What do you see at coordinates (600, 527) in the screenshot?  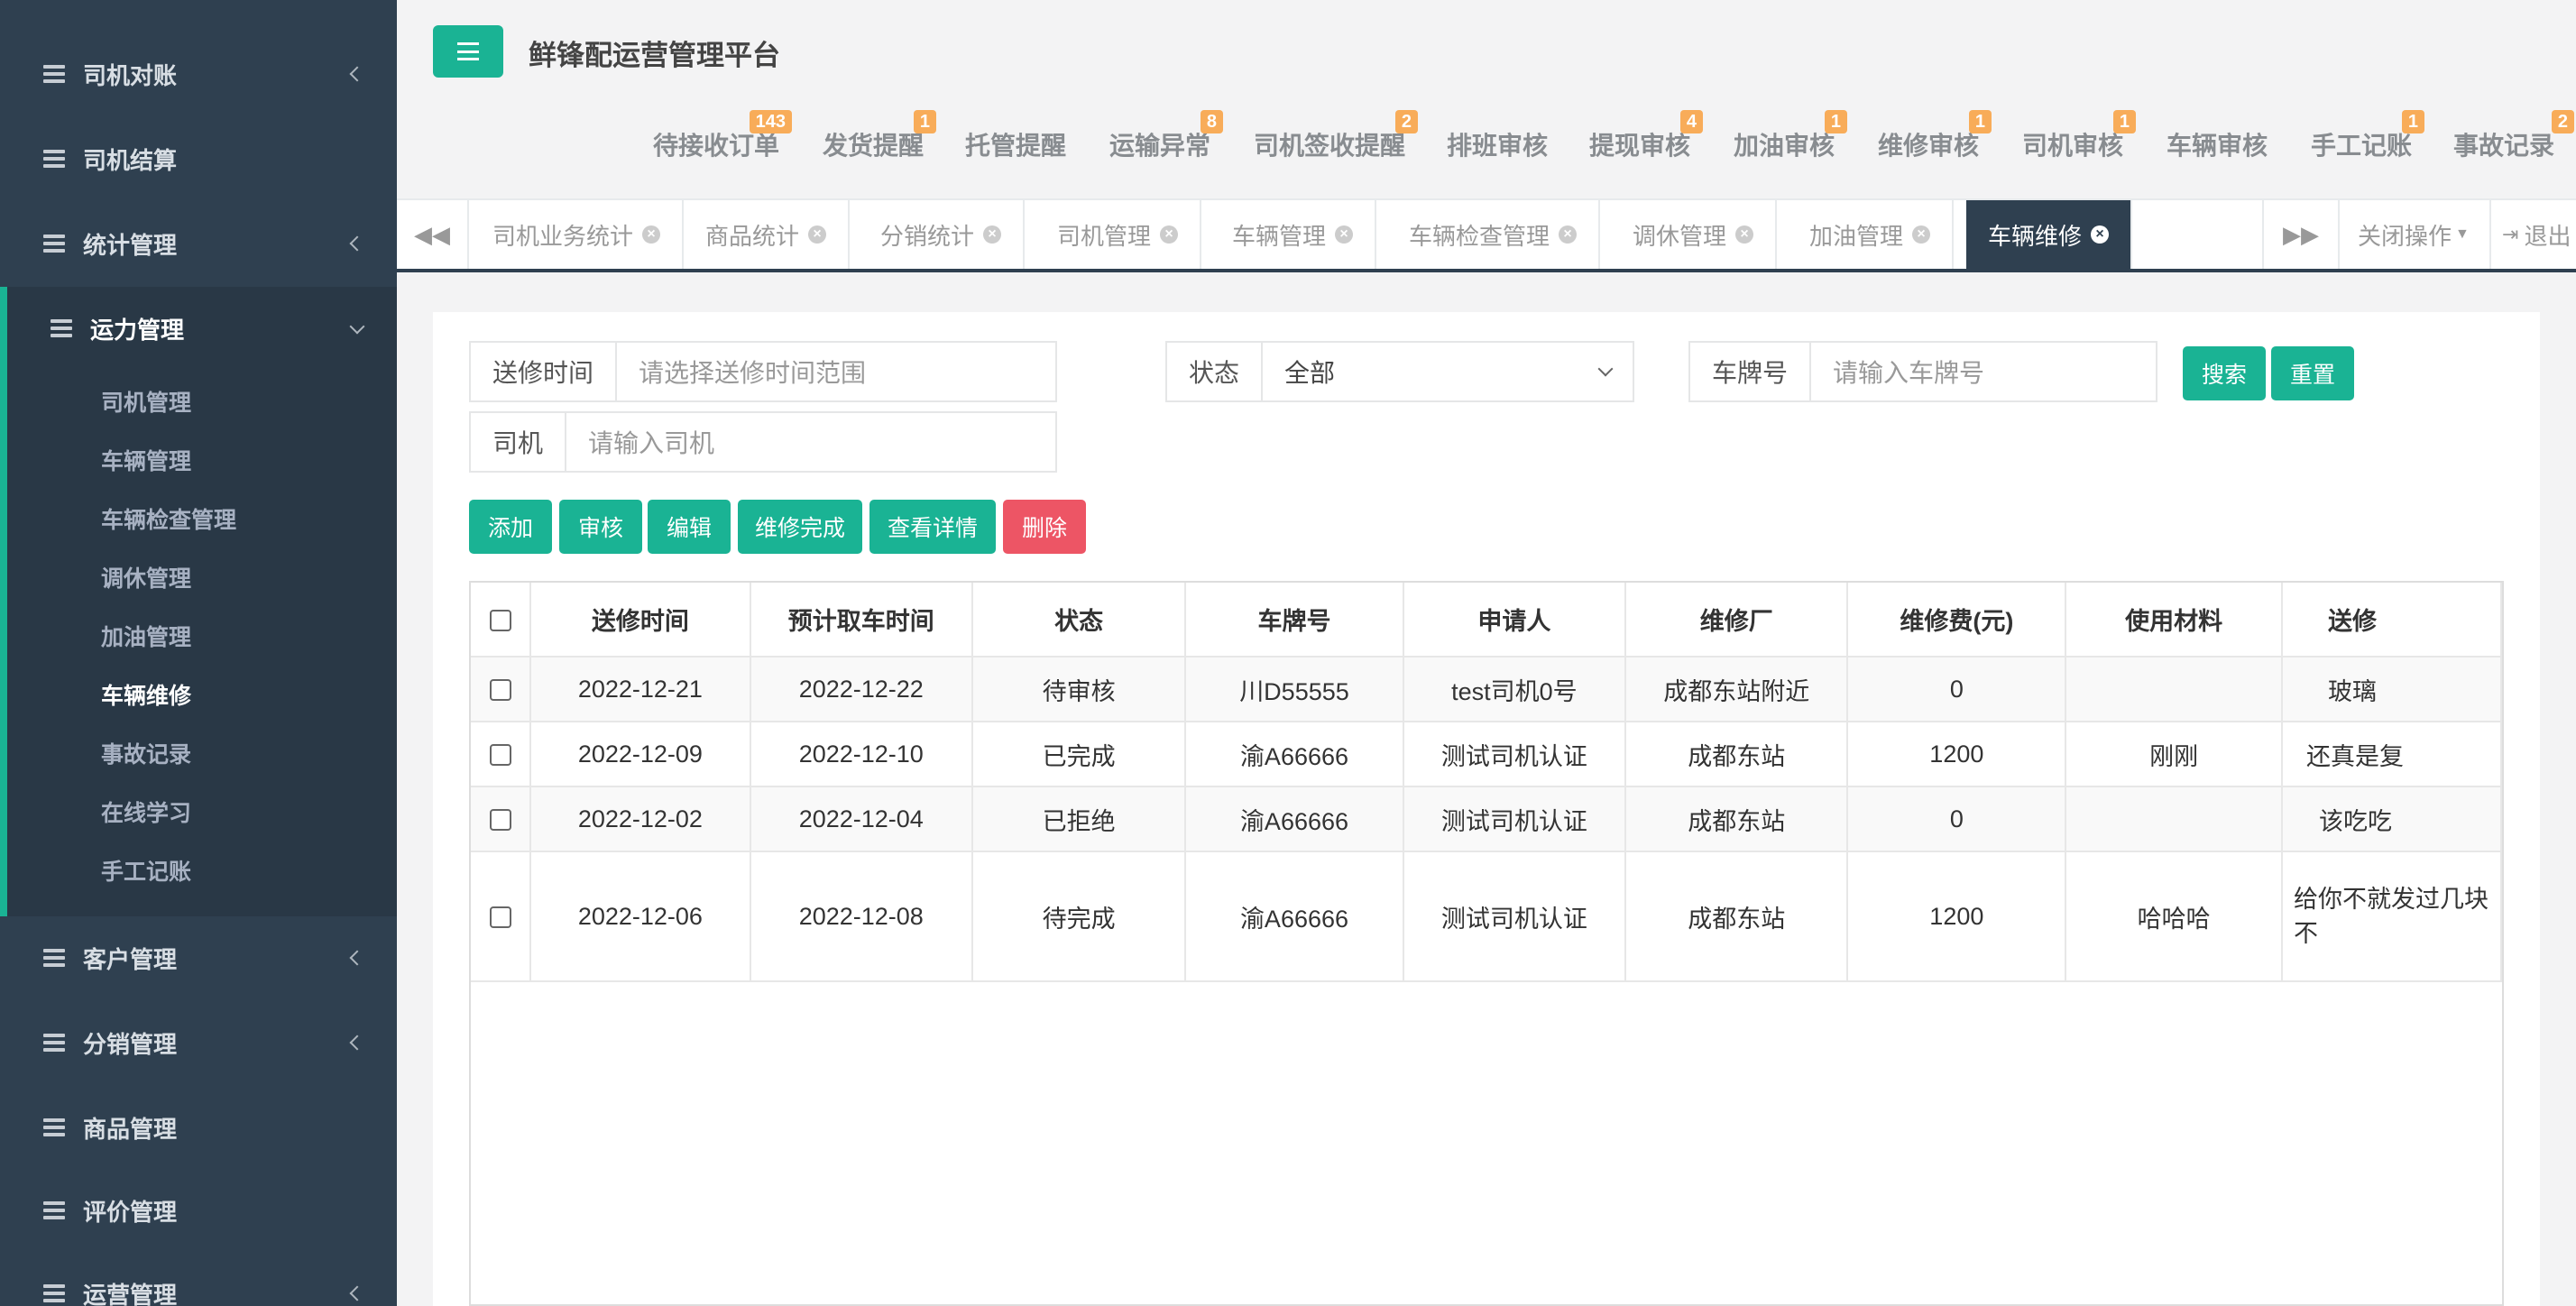 I see `audit-button: 审核` at bounding box center [600, 527].